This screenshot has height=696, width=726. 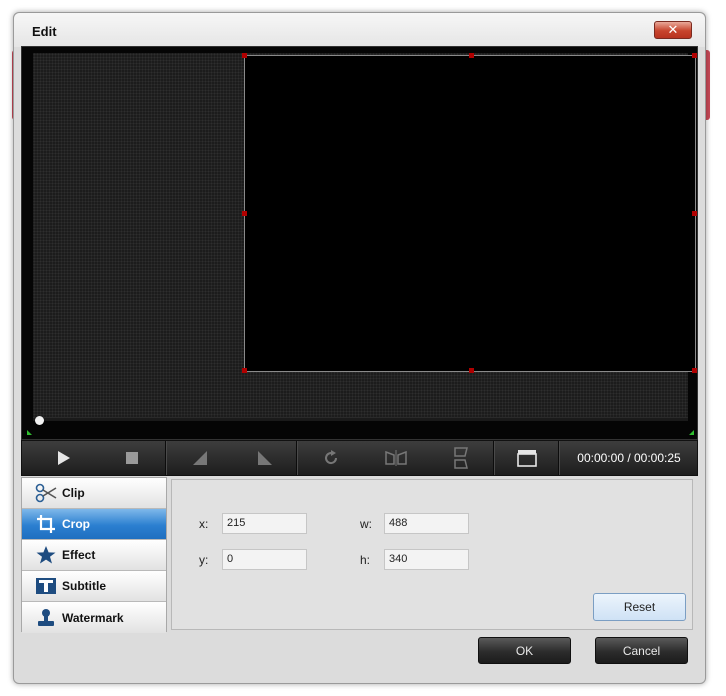 What do you see at coordinates (691, 432) in the screenshot?
I see `range-end-marker` at bounding box center [691, 432].